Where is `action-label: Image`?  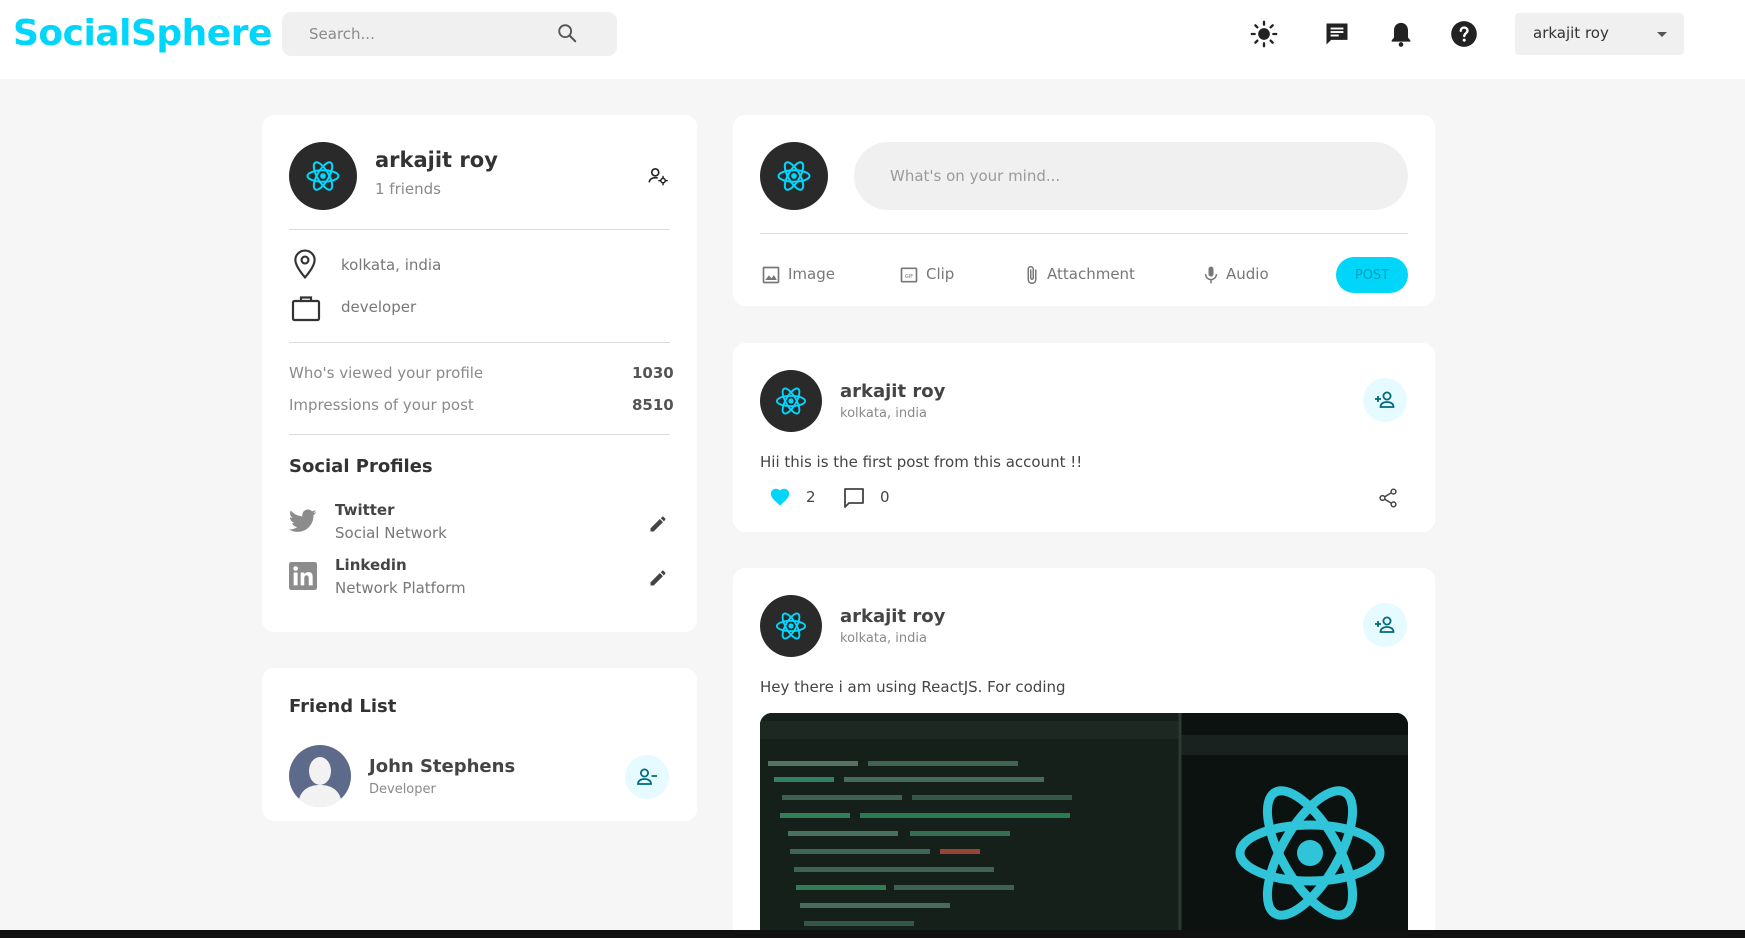 action-label: Image is located at coordinates (811, 274).